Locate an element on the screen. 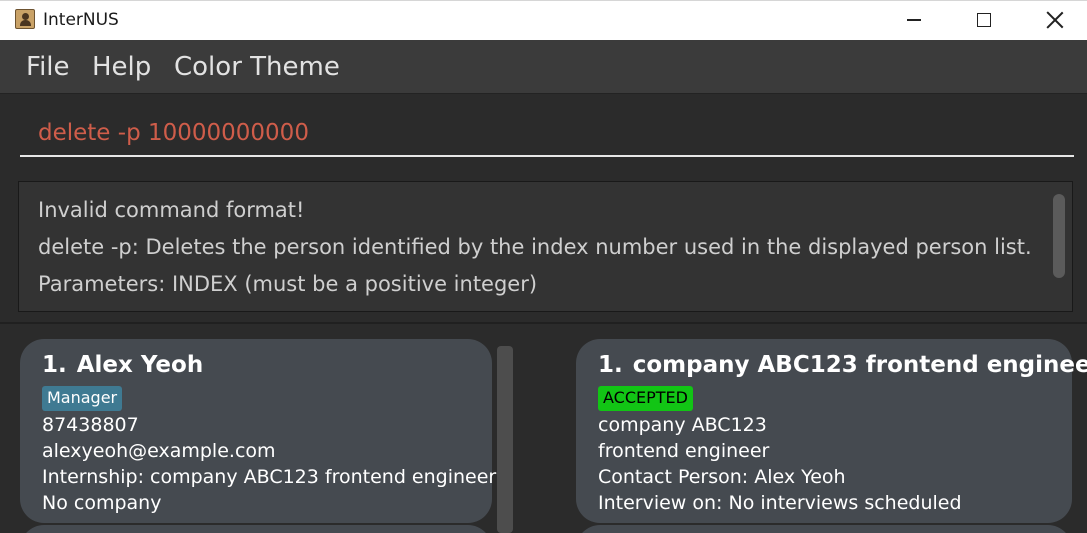 This screenshot has height=533, width=1087. divider is located at coordinates (543, 323).